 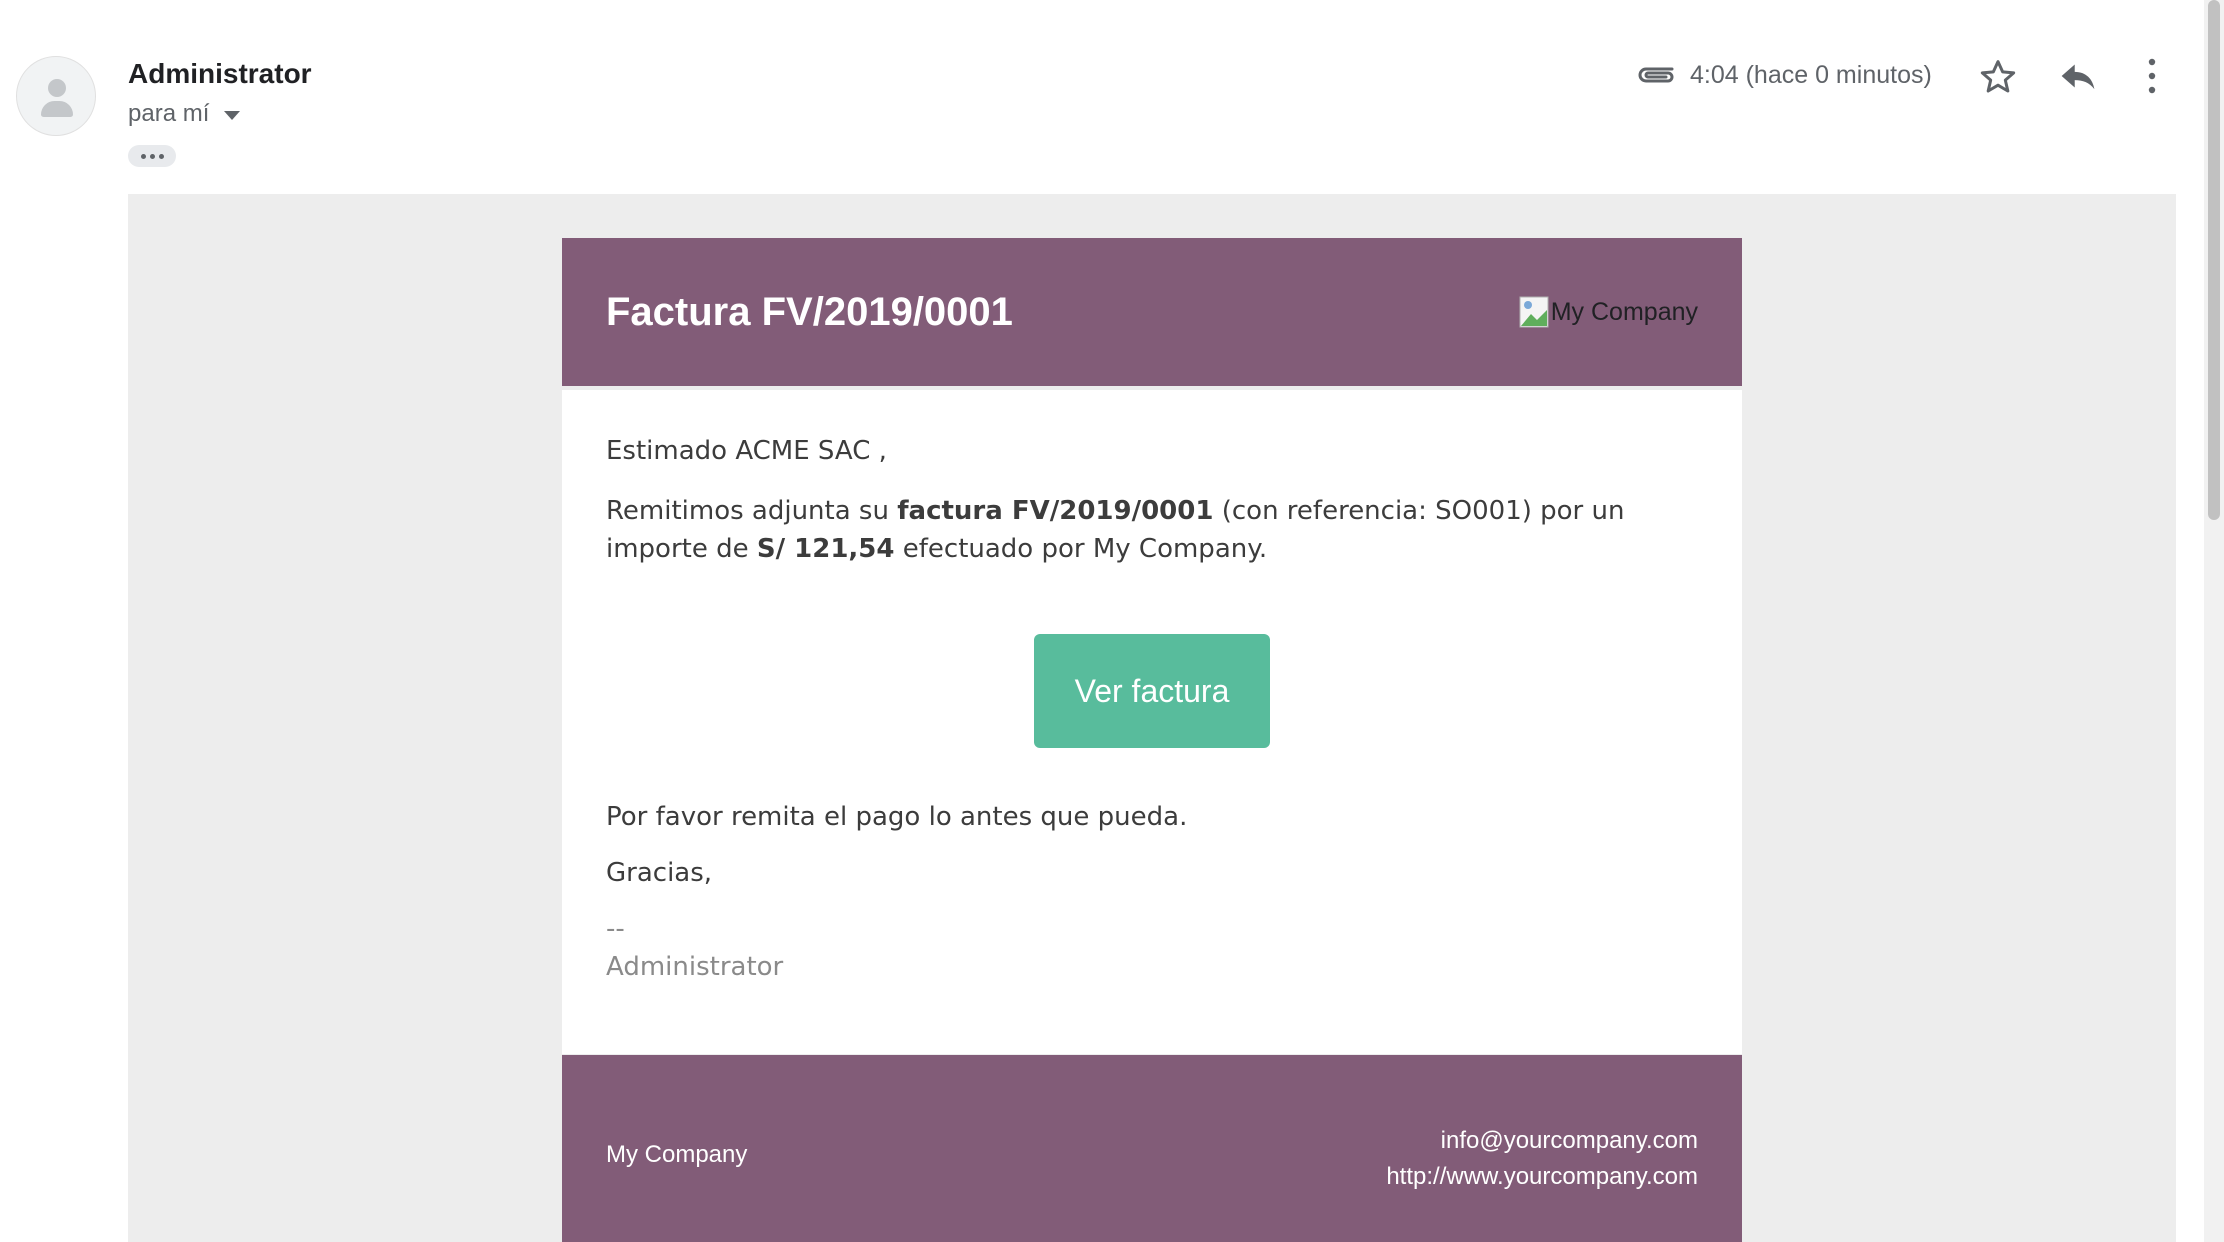 What do you see at coordinates (220, 74) in the screenshot?
I see `sender-name: Administrator` at bounding box center [220, 74].